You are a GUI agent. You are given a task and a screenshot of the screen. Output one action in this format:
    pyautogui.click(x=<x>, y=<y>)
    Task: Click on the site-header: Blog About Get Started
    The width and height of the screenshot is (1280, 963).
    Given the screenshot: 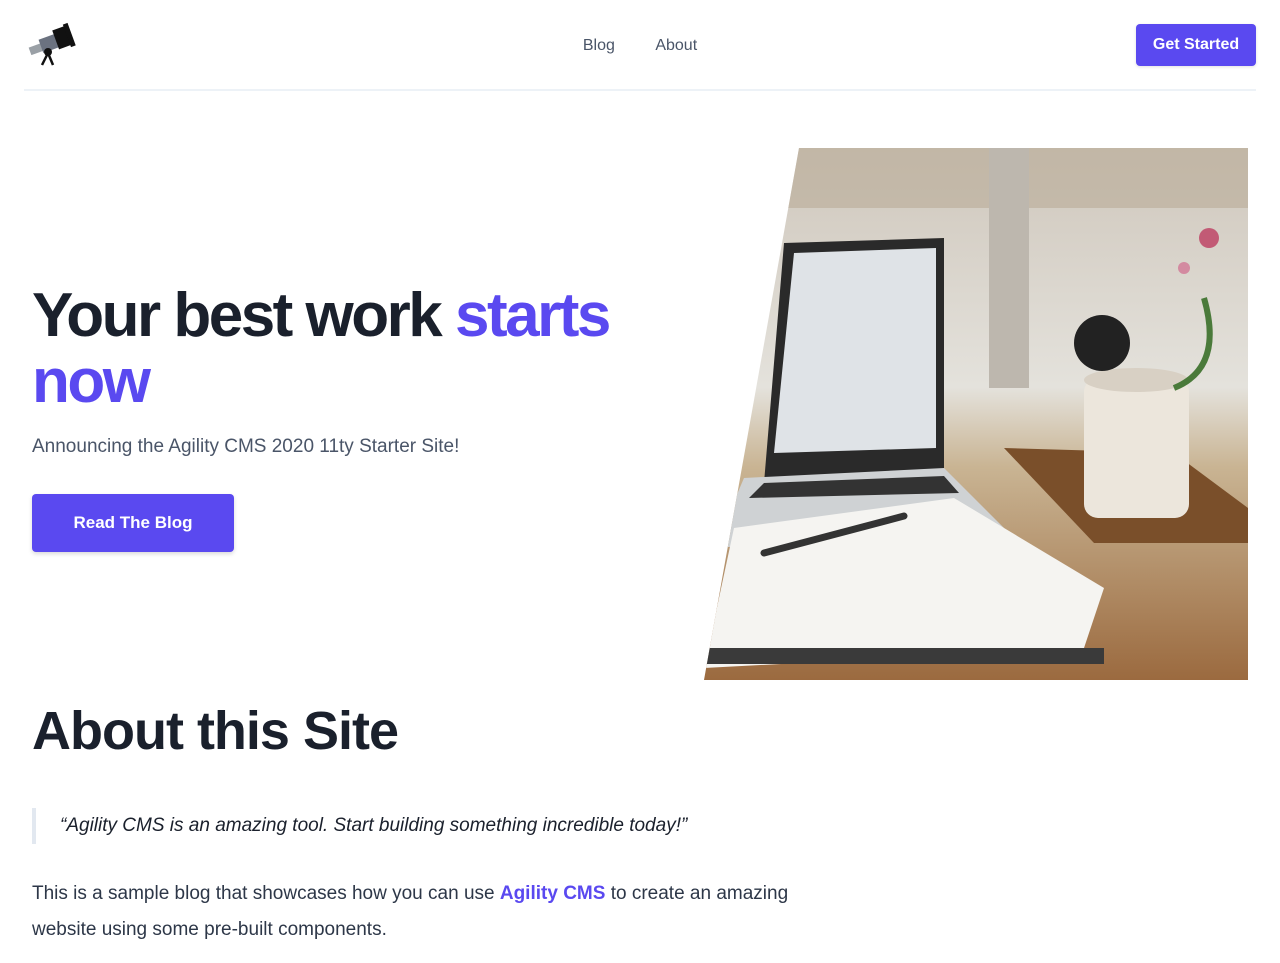 What is the action you would take?
    pyautogui.click(x=640, y=45)
    